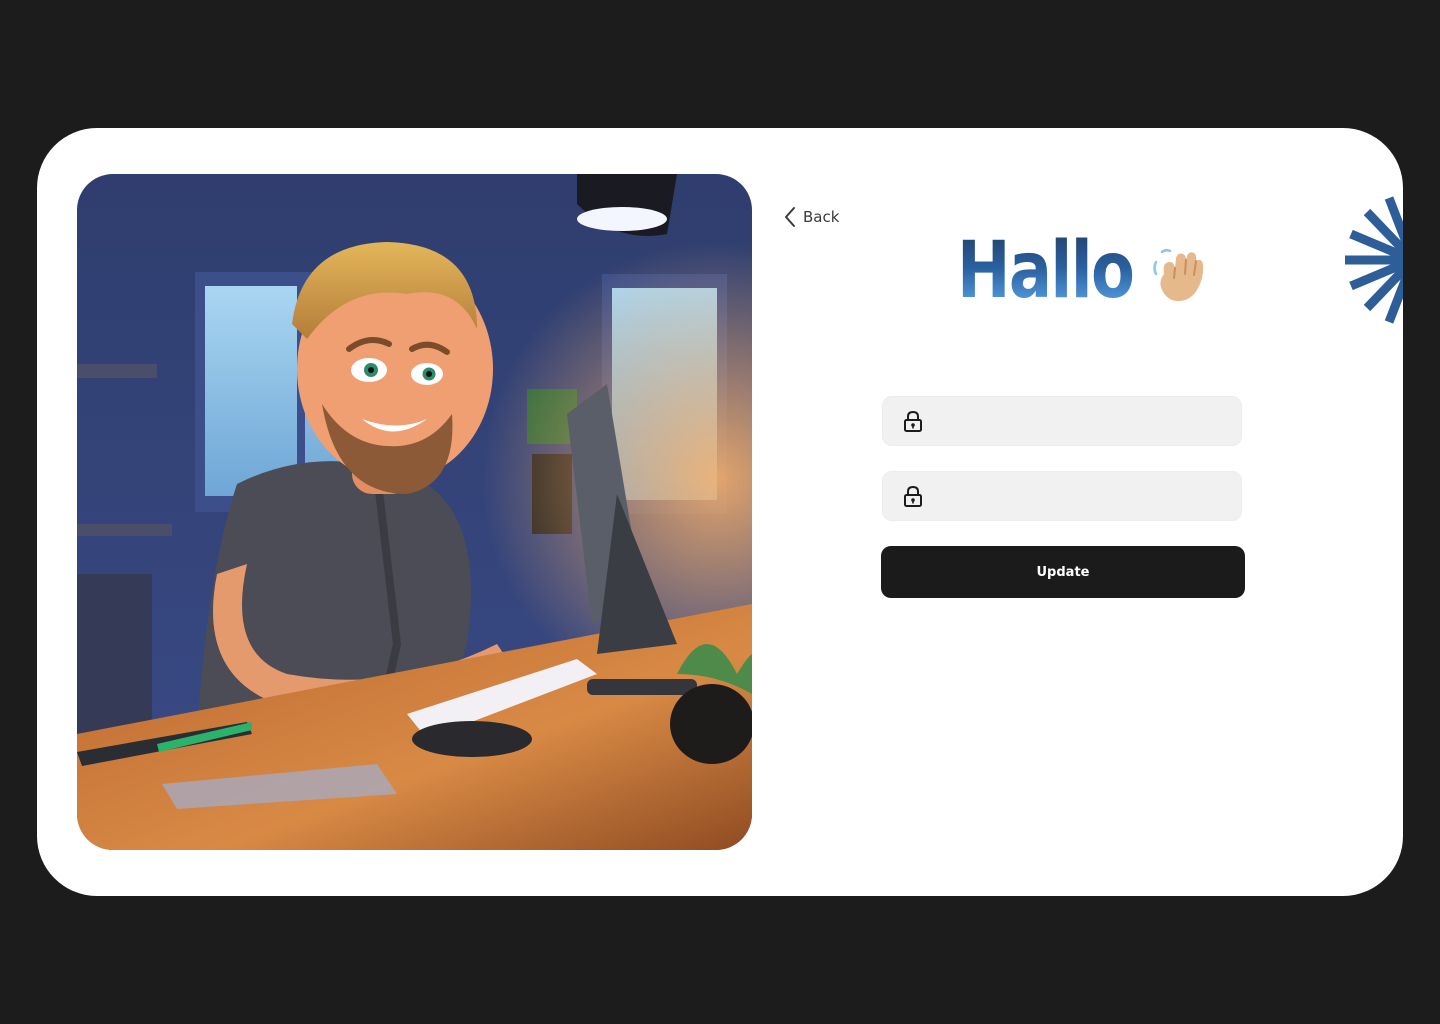 The image size is (1440, 1024). I want to click on waving-hand-icon, so click(1178, 275).